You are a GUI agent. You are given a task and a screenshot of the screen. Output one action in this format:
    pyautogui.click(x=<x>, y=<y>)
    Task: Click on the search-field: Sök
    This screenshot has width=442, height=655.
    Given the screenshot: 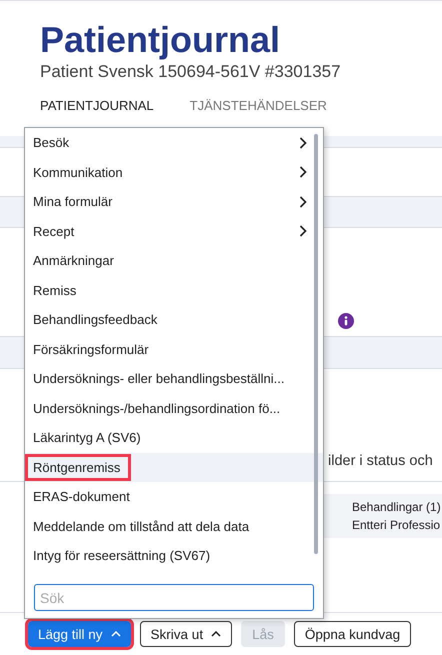 What is the action you would take?
    pyautogui.click(x=174, y=597)
    